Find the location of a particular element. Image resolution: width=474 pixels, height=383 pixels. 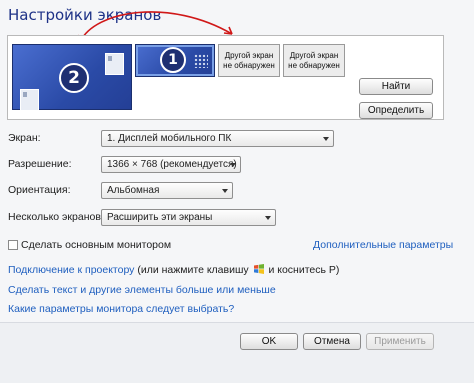

monitor-number-badge: 2 is located at coordinates (74, 78).